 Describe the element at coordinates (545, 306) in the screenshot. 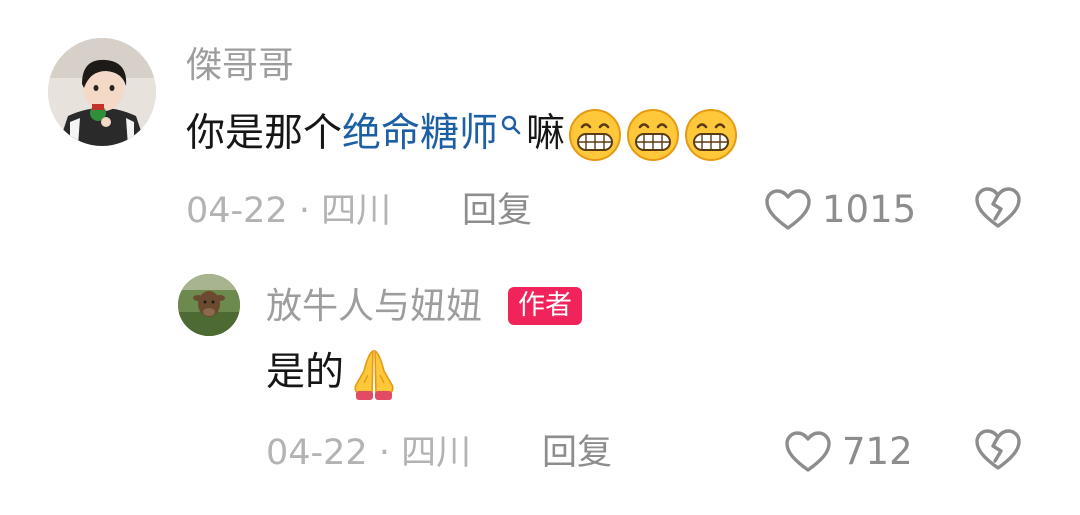

I see `author-badge: 作者` at that location.